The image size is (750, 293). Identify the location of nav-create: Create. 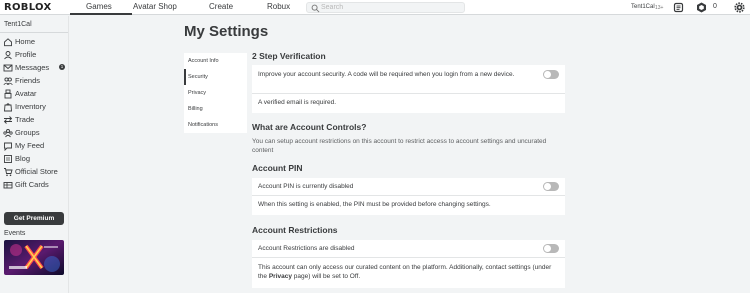
(221, 6).